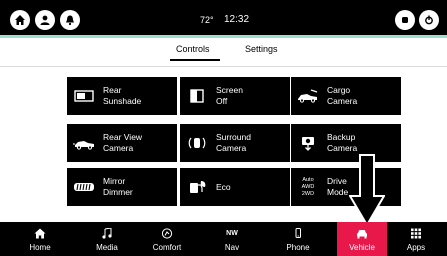 This screenshot has height=256, width=447. I want to click on surround-camera-button: Surround Camera, so click(235, 143).